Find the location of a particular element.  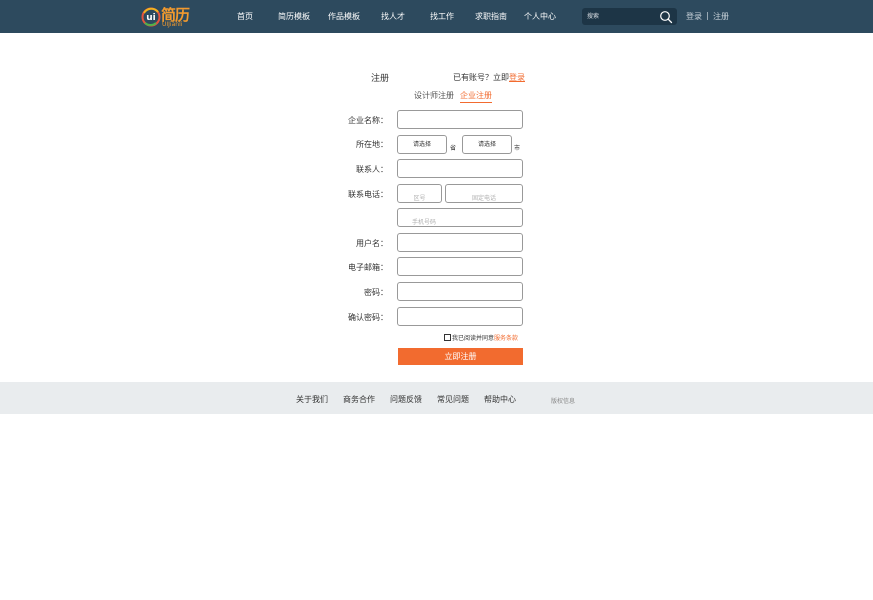

tab-designer-register: 设计师注册 is located at coordinates (434, 95).